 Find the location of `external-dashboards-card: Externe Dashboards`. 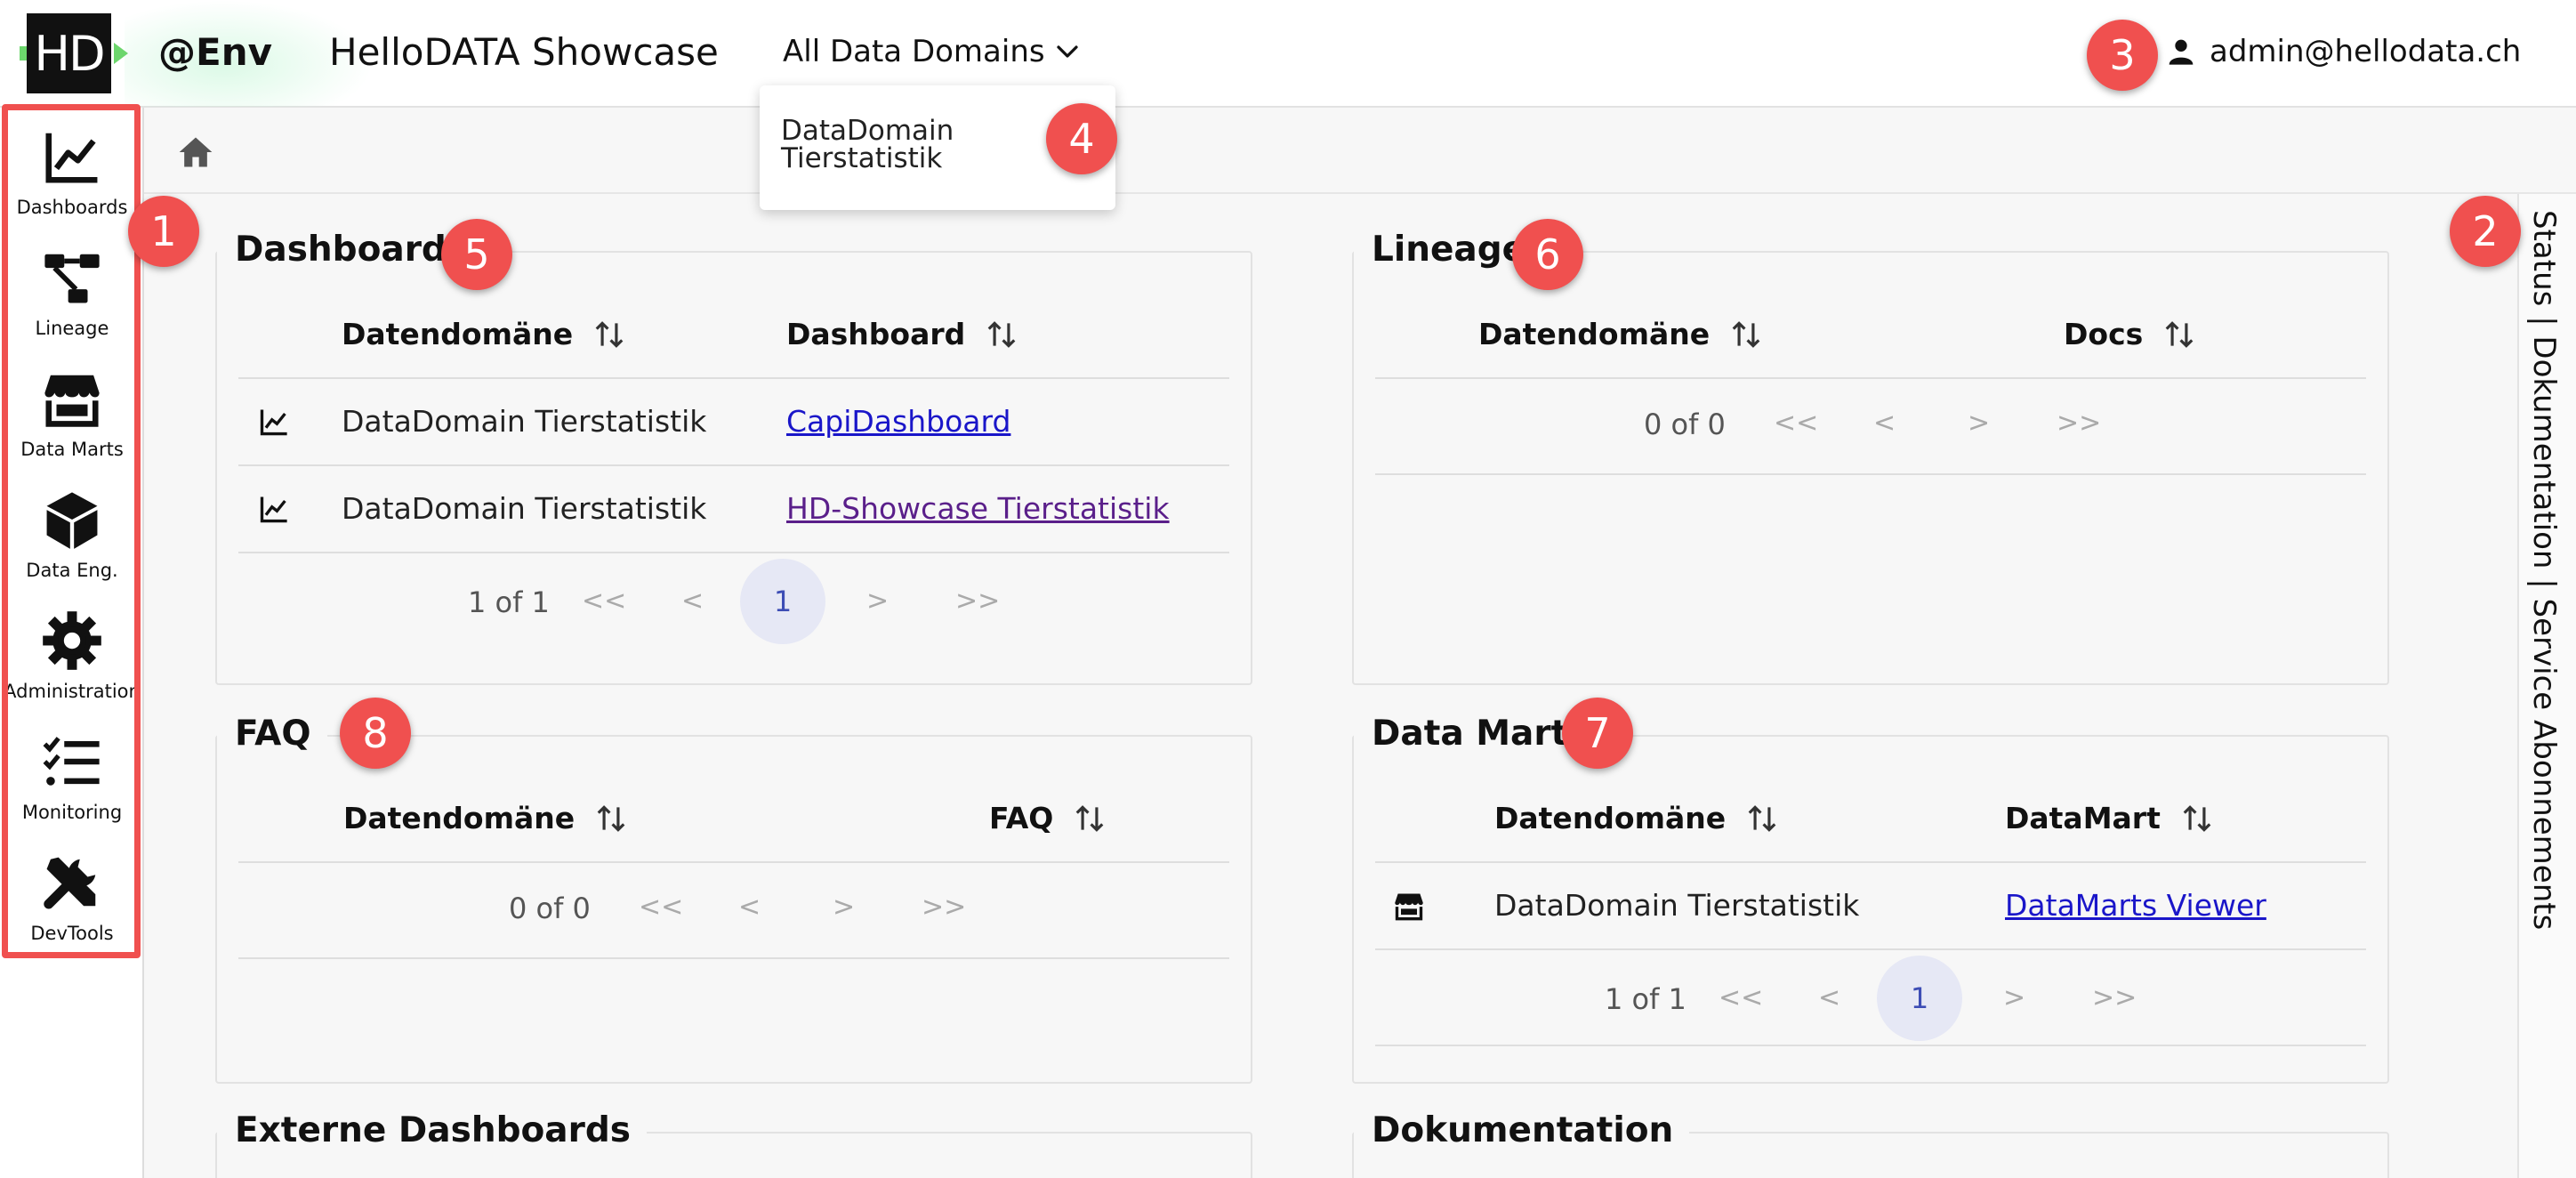

external-dashboards-card: Externe Dashboards is located at coordinates (733, 1144).